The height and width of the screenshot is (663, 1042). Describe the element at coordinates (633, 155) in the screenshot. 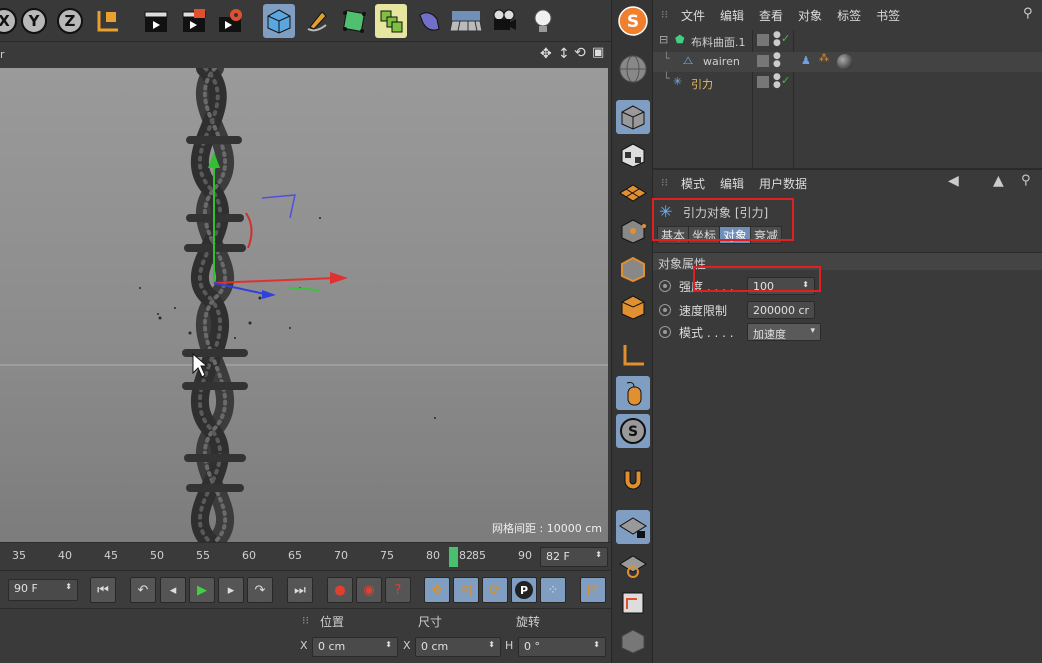

I see `texture-mode-button` at that location.